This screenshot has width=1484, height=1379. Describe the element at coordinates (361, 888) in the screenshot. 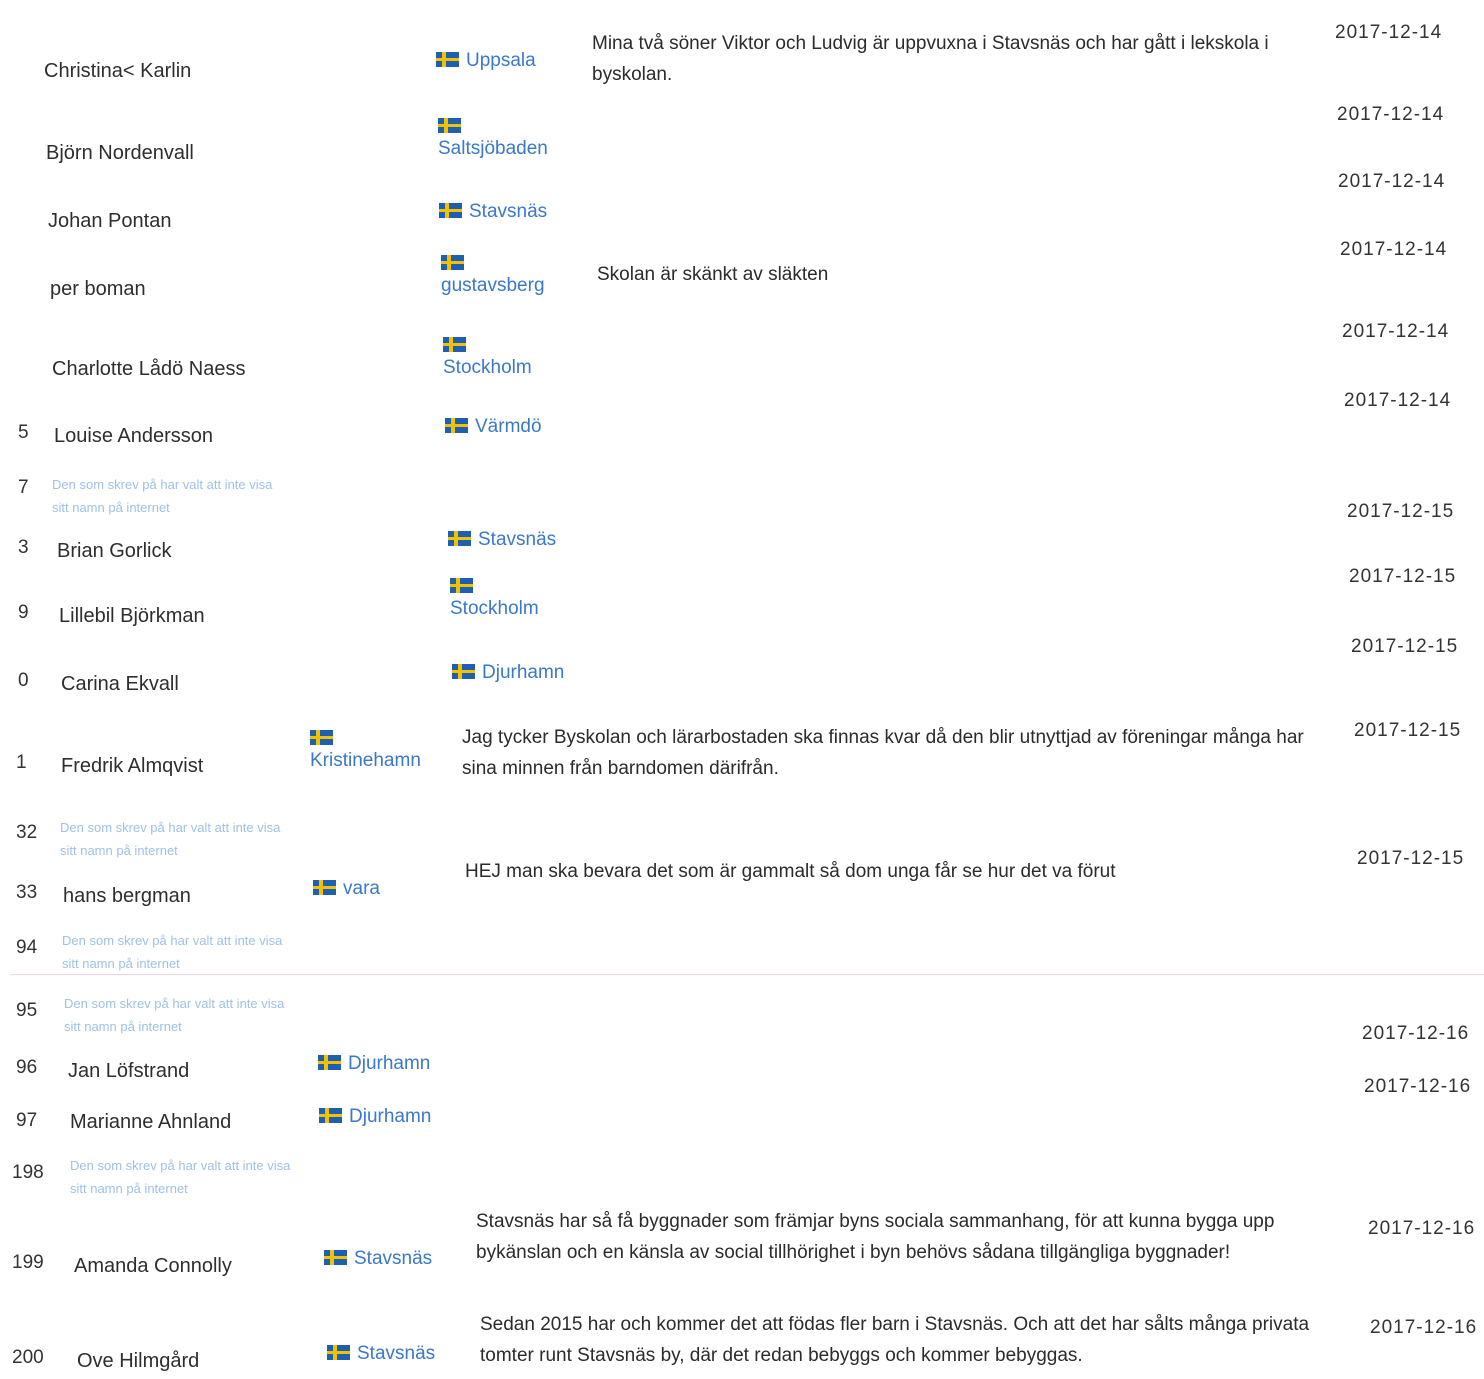

I see `location-label: vara` at that location.